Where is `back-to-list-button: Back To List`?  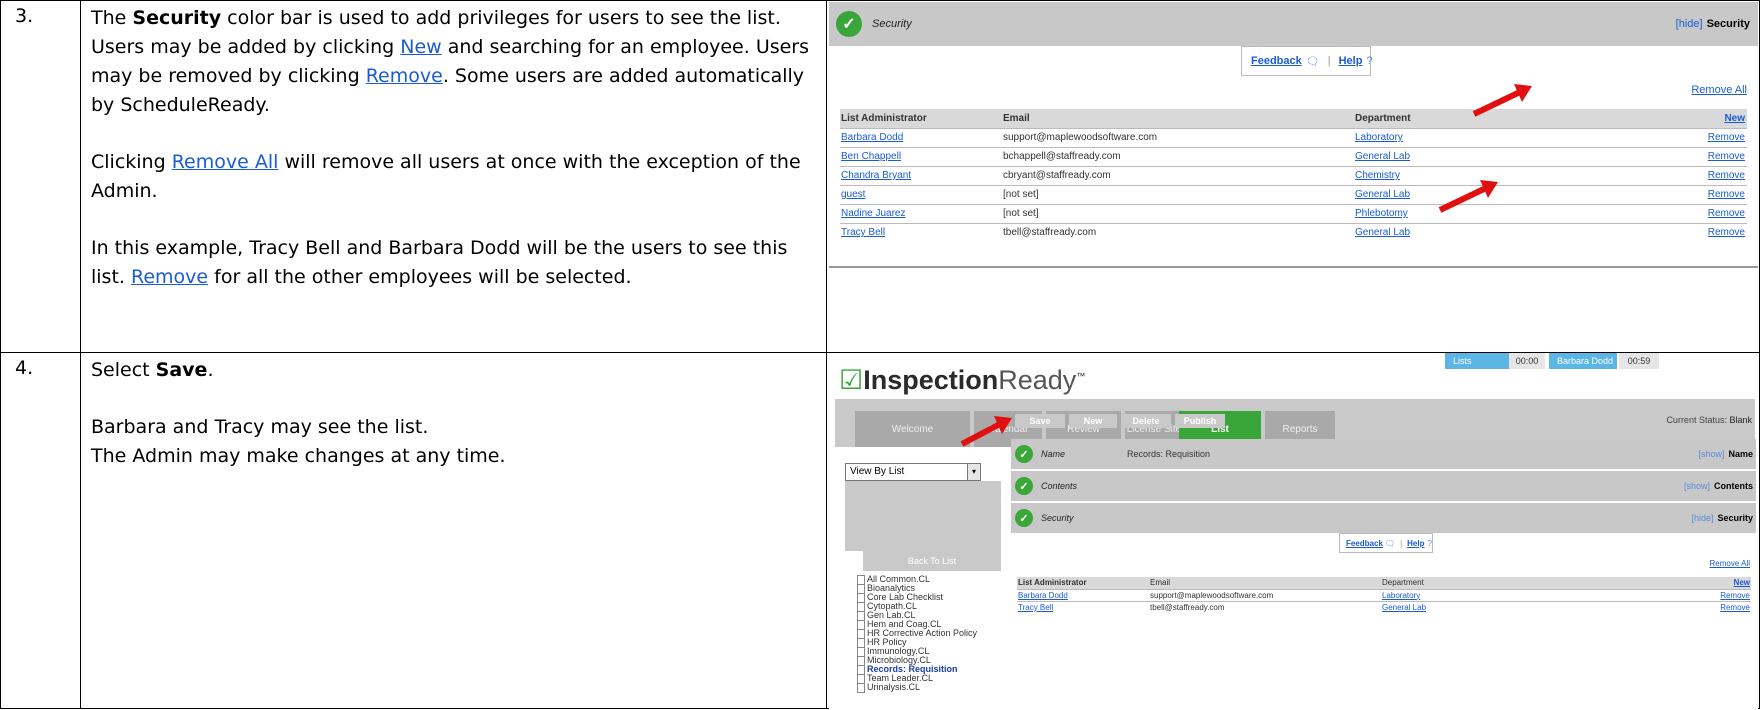 back-to-list-button: Back To List is located at coordinates (932, 561).